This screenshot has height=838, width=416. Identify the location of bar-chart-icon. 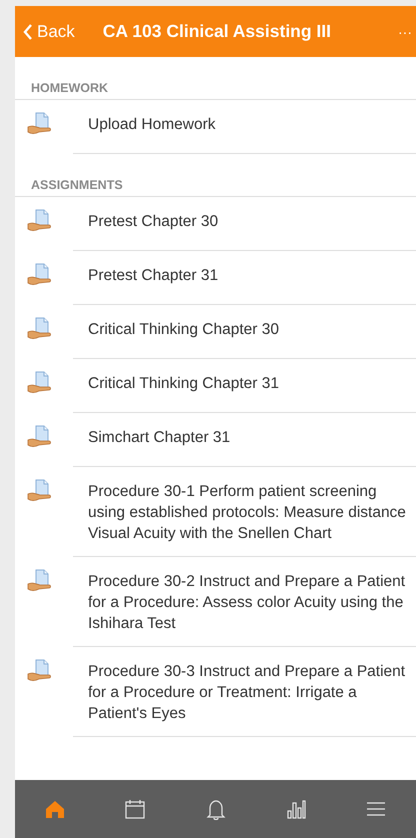
(295, 809).